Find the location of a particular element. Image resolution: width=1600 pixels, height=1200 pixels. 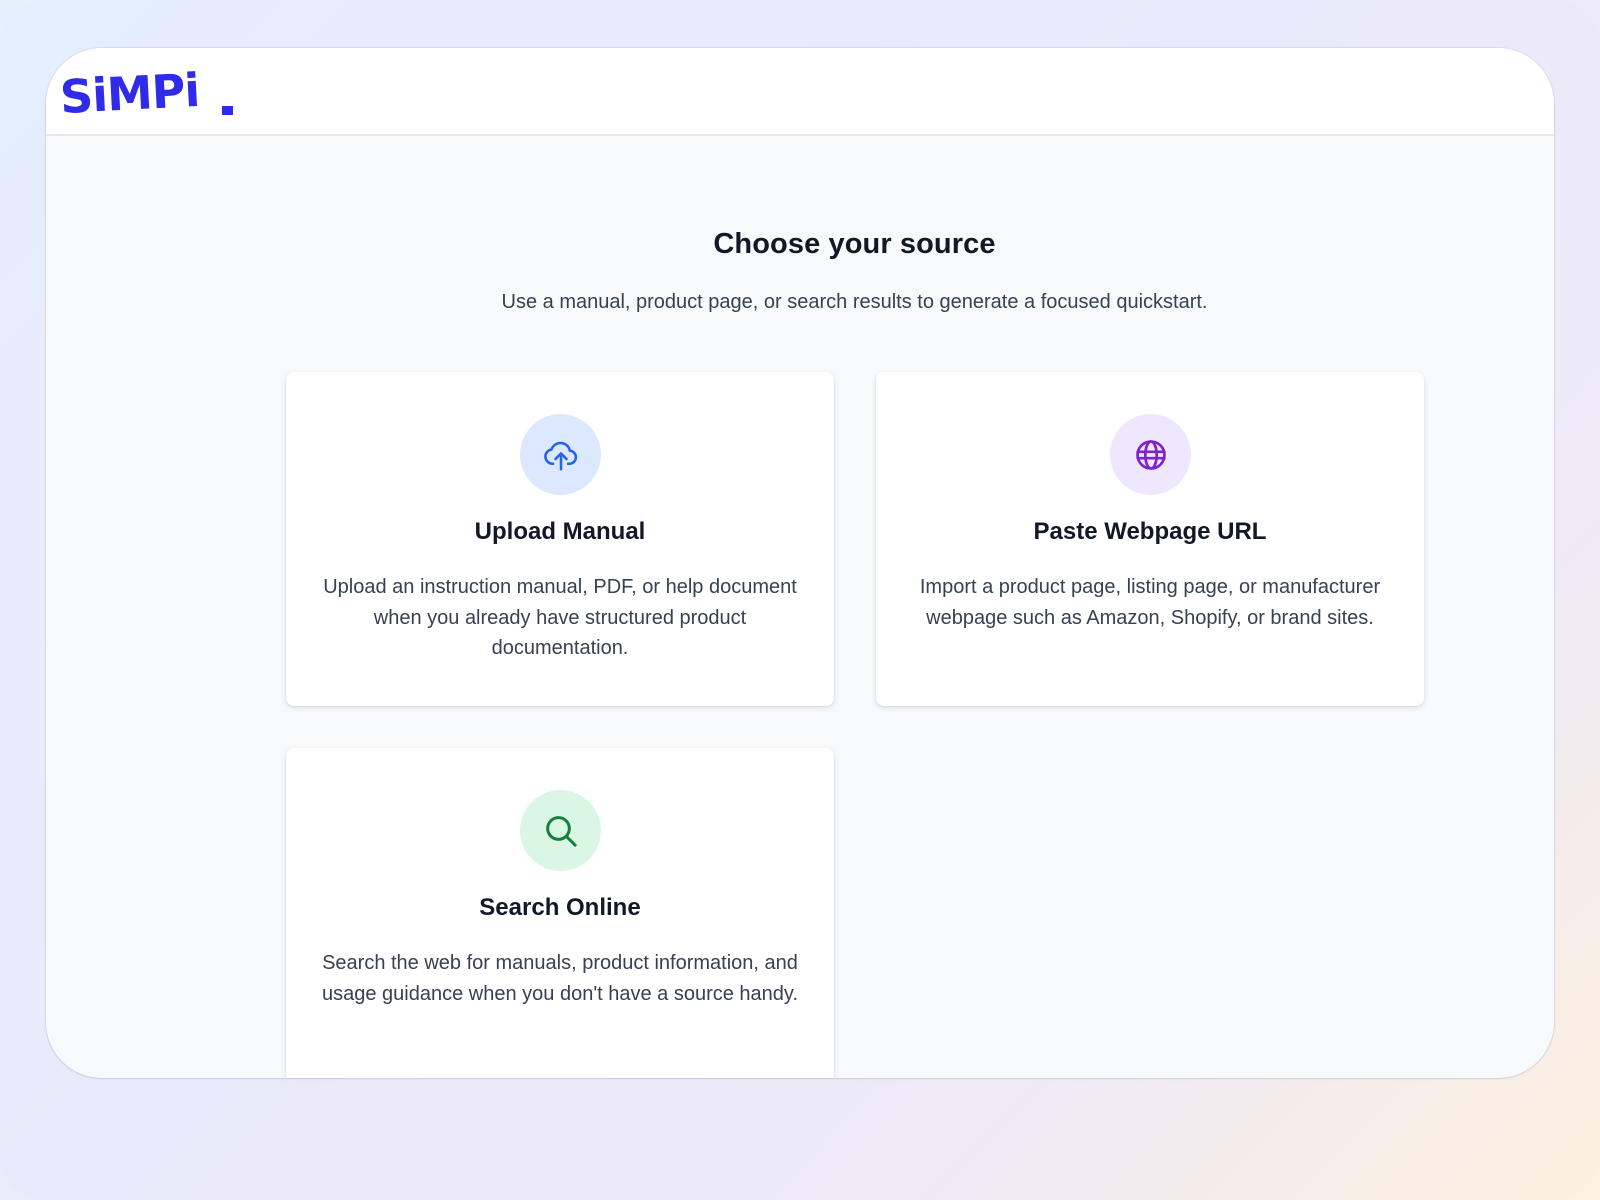

cloud-upload-icon is located at coordinates (560, 456).